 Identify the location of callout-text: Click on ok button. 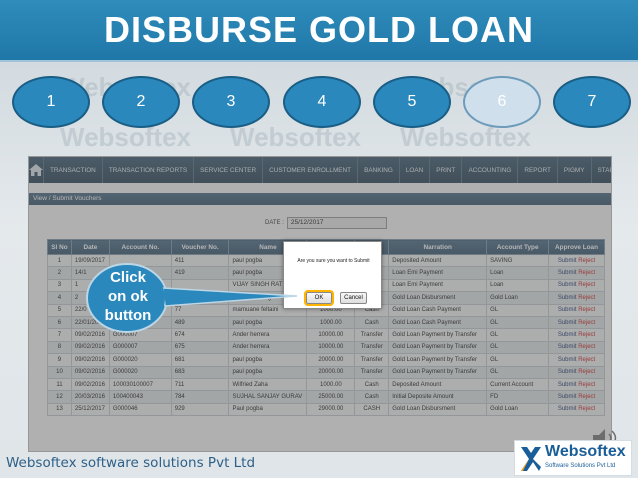
(128, 296).